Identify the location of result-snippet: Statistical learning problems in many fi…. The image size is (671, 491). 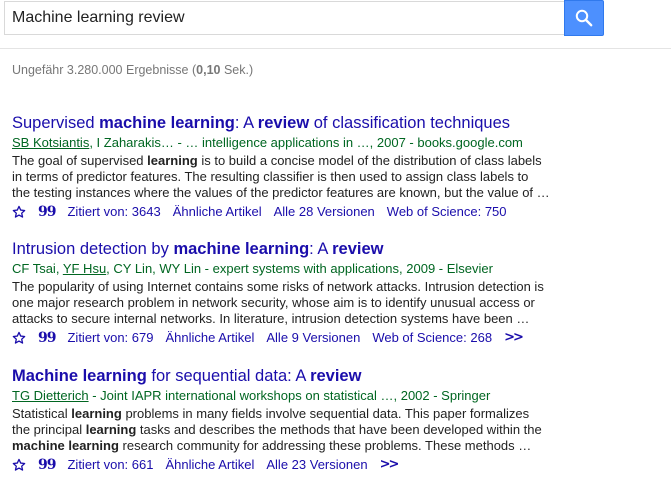
(282, 430).